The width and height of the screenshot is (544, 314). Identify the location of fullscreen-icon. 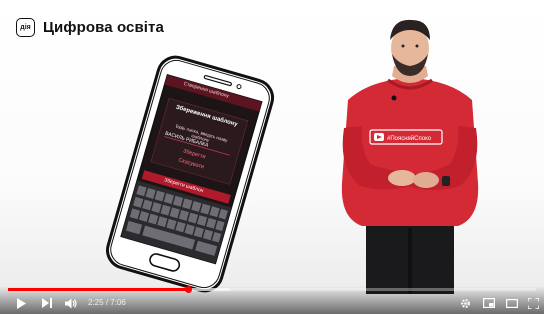
(533, 303).